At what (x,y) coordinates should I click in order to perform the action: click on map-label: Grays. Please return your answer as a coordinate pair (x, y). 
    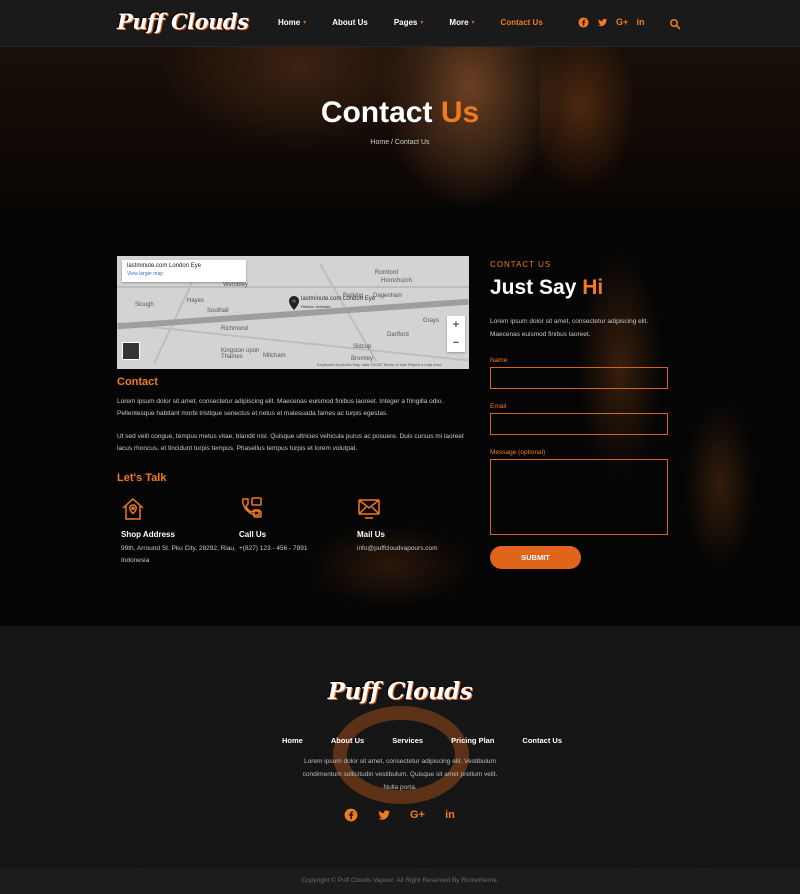
    Looking at the image, I should click on (431, 321).